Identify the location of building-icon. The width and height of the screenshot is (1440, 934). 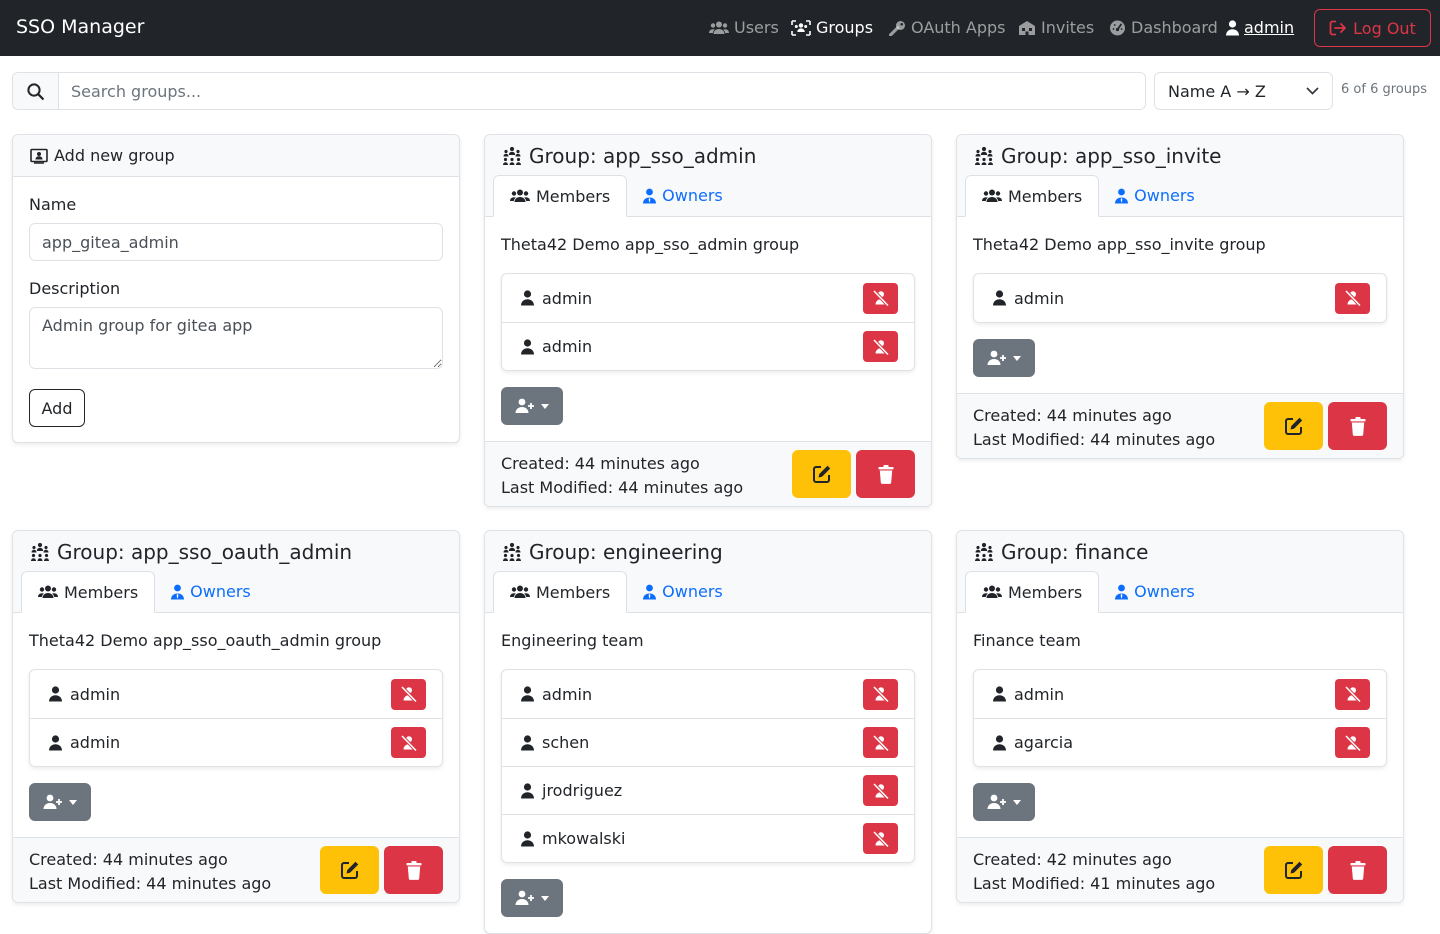
(1027, 28).